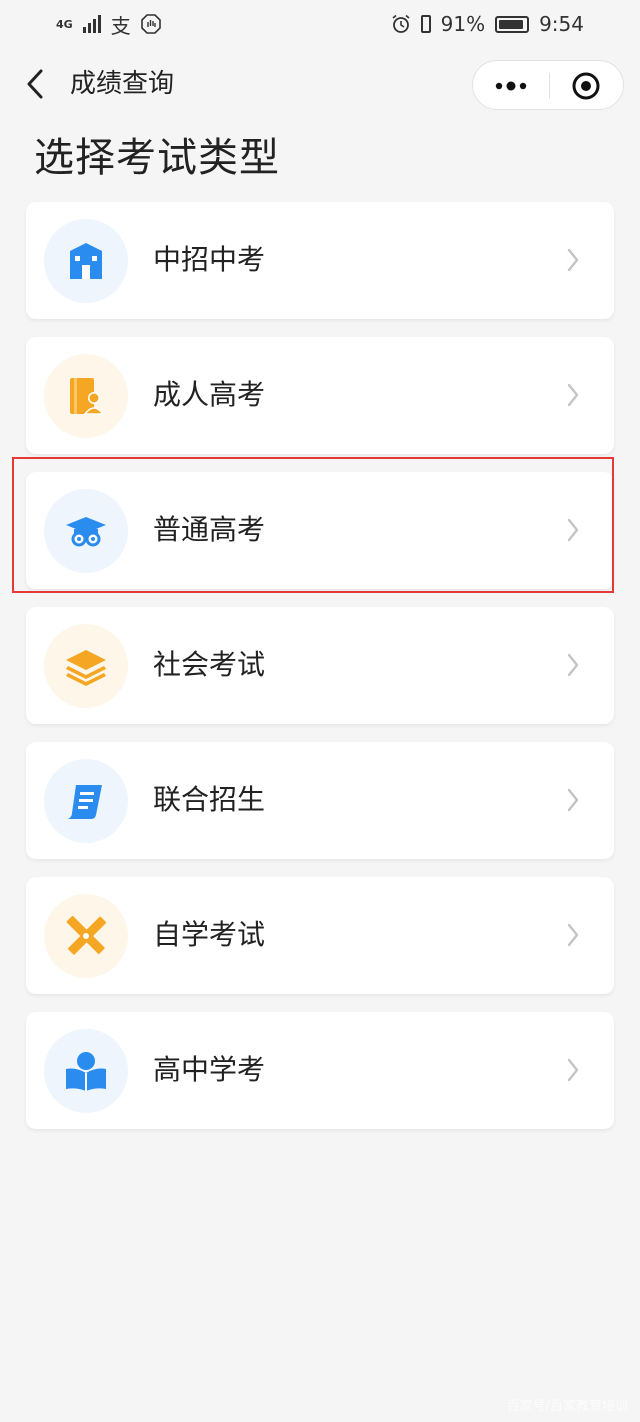 This screenshot has height=1422, width=640. Describe the element at coordinates (401, 23) in the screenshot. I see `alarm-icon` at that location.